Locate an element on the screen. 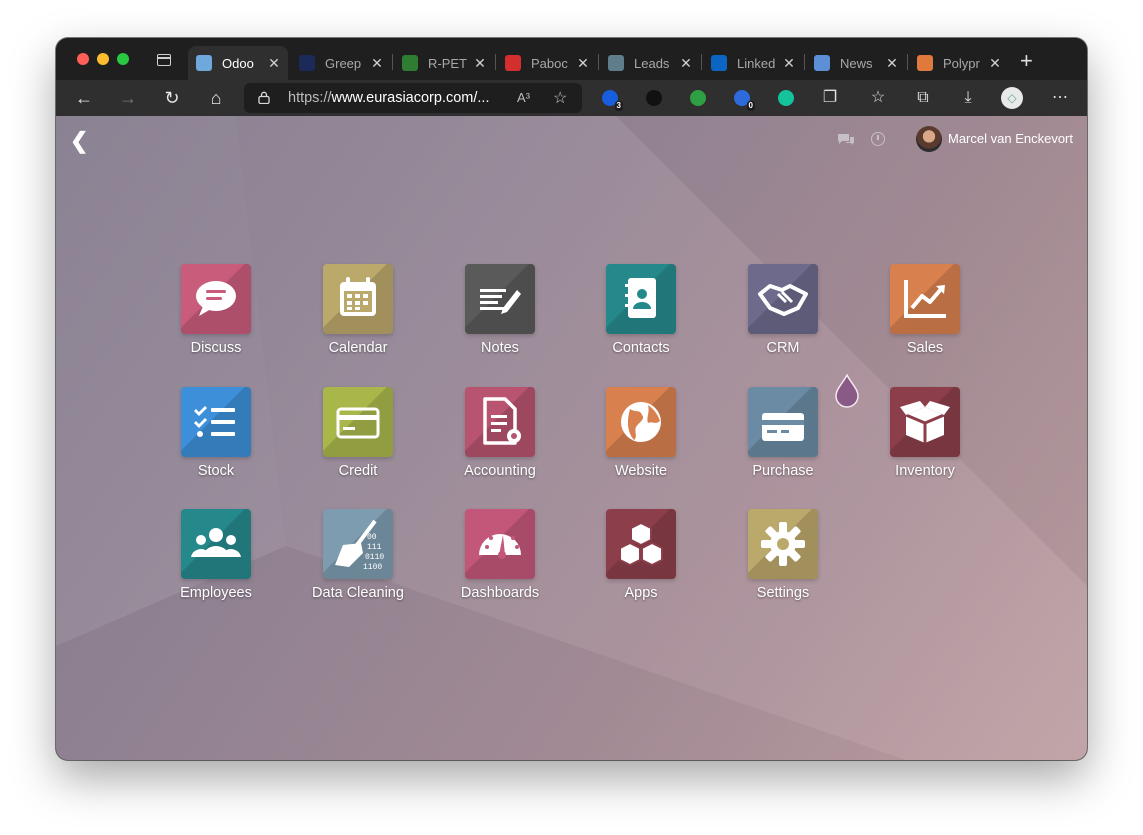 Image resolution: width=1143 pixels, height=835 pixels. add-favorite-icon: ☆ is located at coordinates (560, 98).